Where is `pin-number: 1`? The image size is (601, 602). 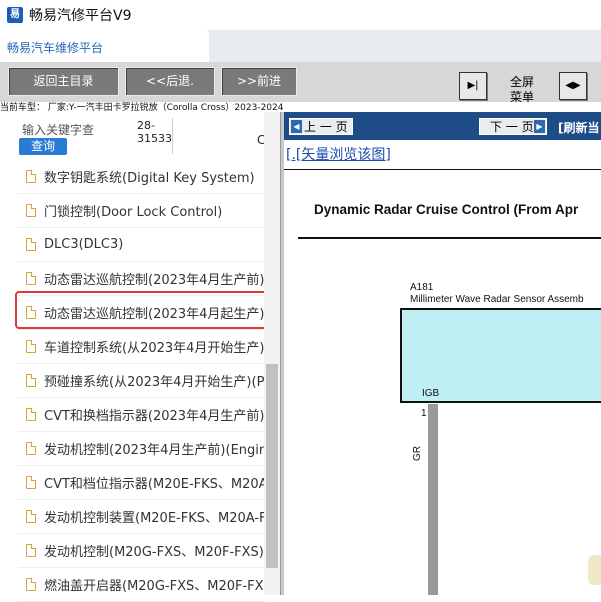
pin-number: 1 is located at coordinates (424, 413).